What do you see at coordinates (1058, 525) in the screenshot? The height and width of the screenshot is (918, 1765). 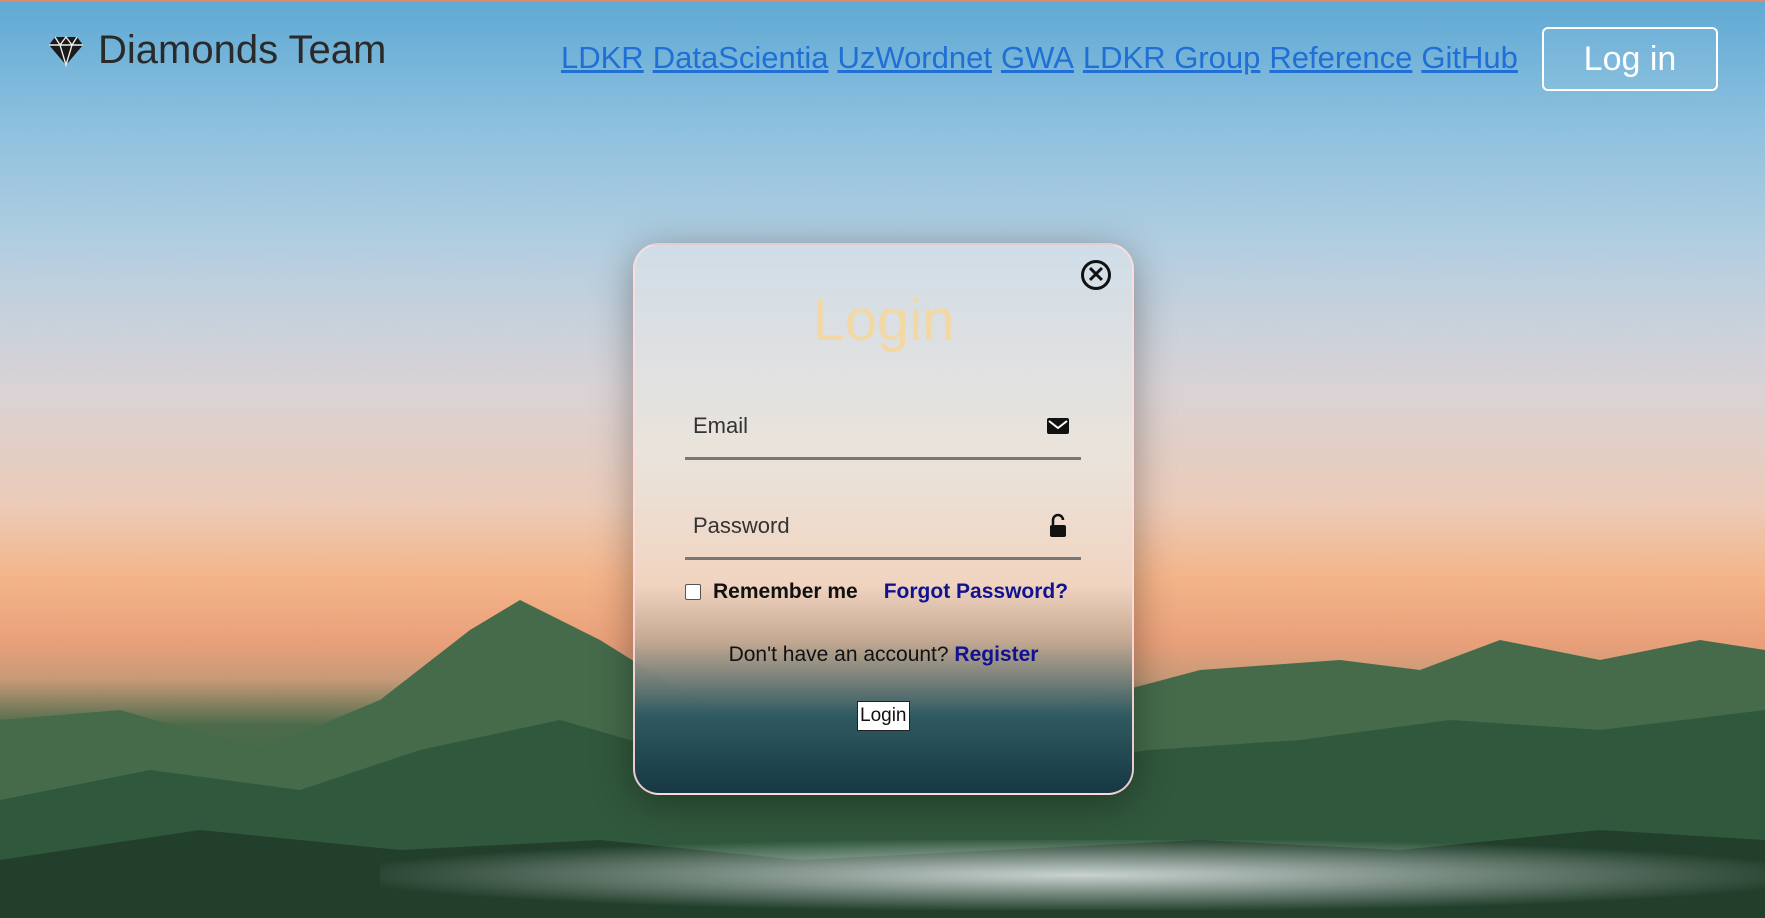 I see `lock-icon` at bounding box center [1058, 525].